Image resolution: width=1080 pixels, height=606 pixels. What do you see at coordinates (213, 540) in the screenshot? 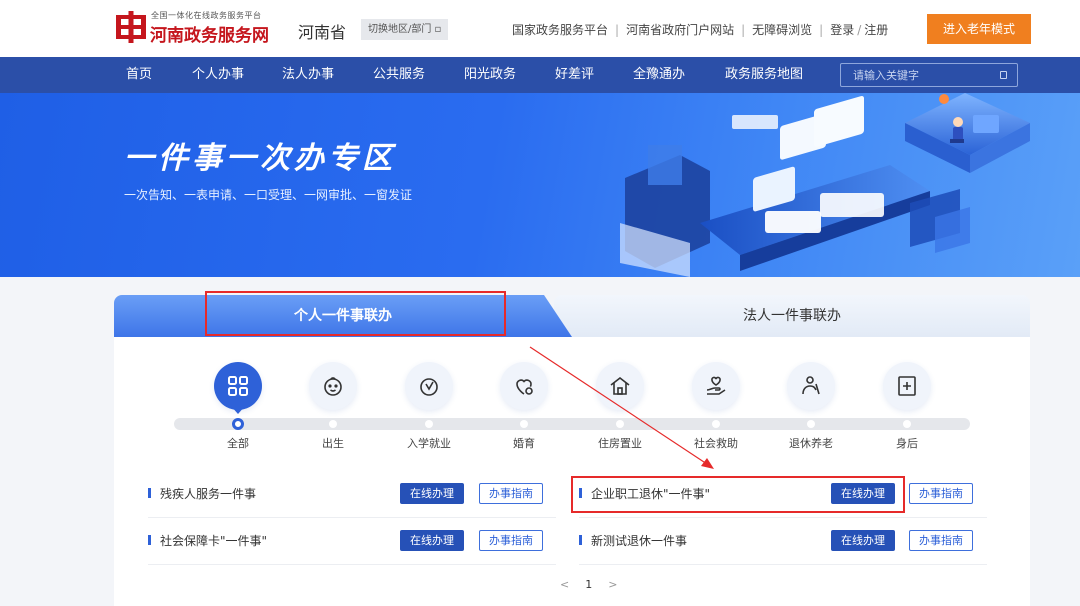
I see `service-name: 社会保障卡"一件事"` at bounding box center [213, 540].